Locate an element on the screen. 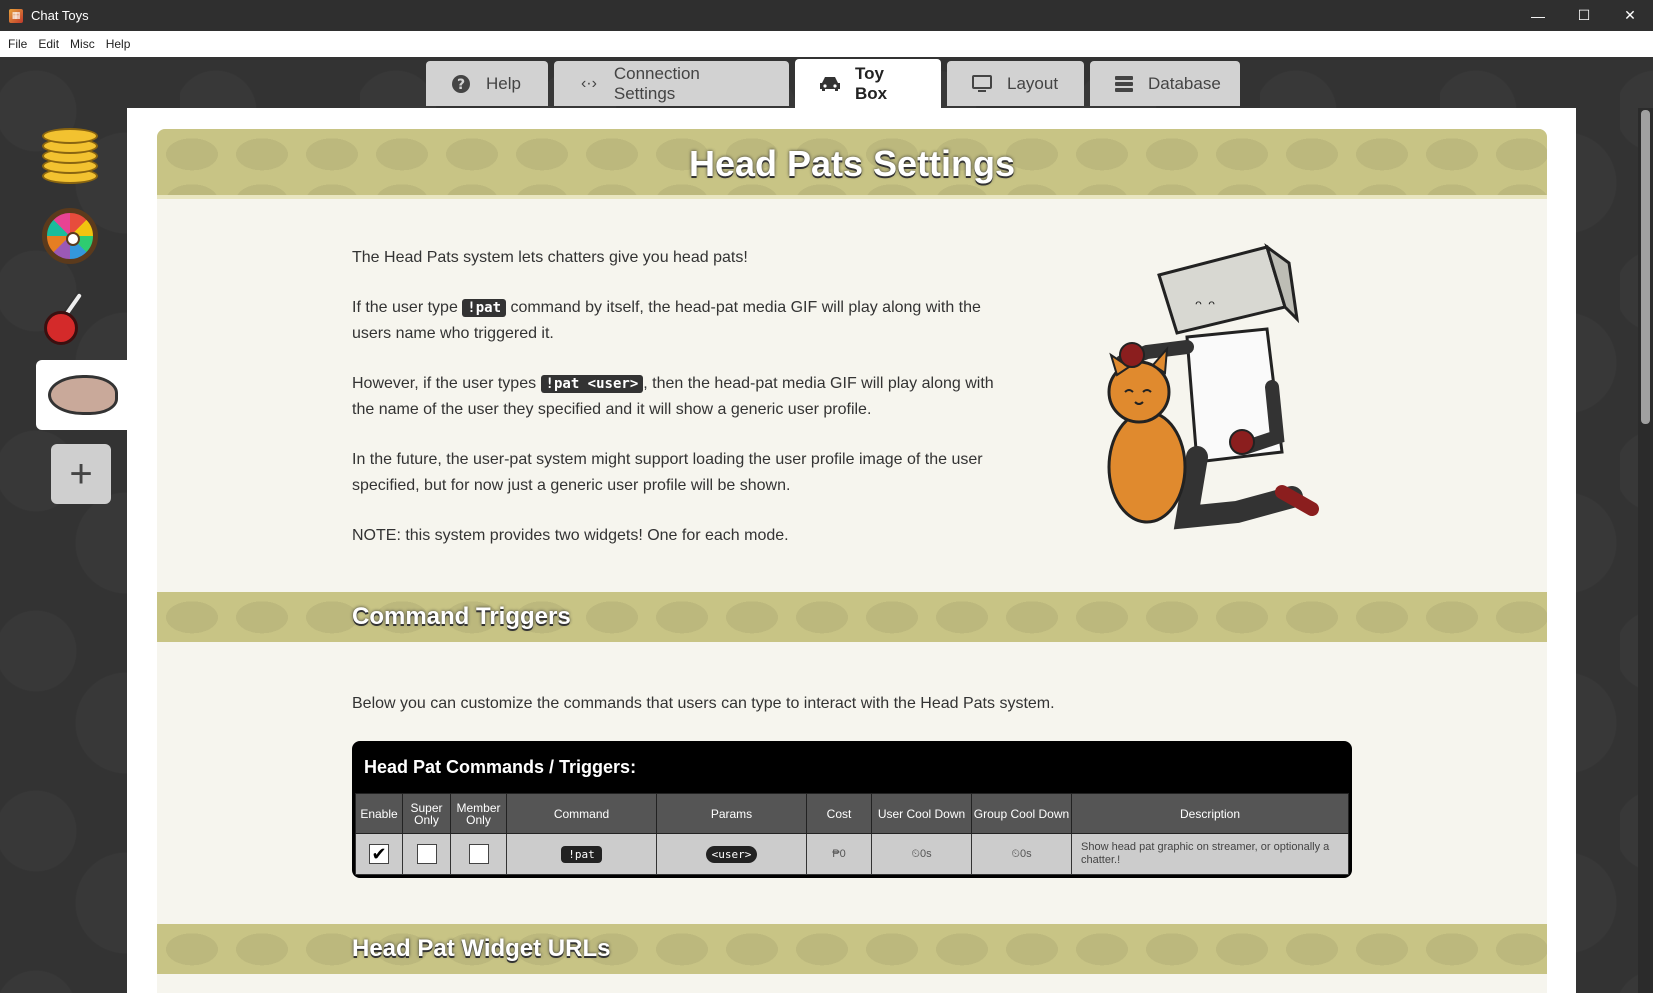  tab-database: Database is located at coordinates (1165, 83).